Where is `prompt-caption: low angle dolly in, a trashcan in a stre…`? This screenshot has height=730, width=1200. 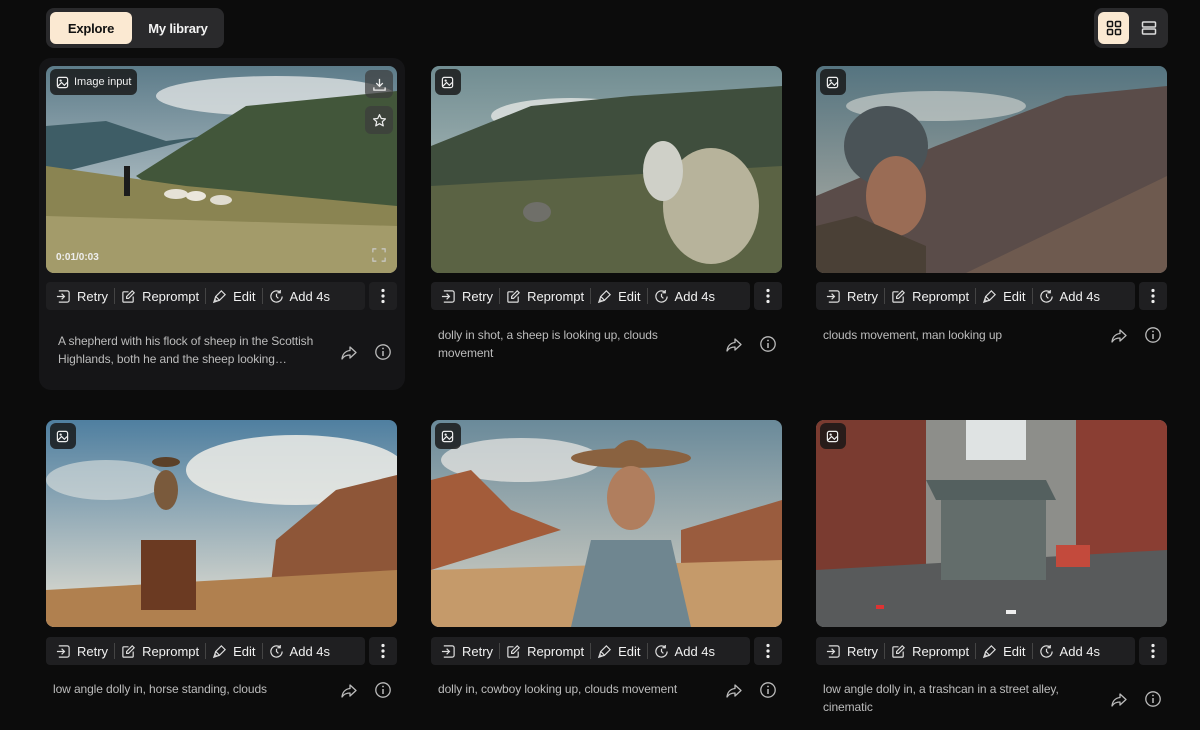 prompt-caption: low angle dolly in, a trashcan in a stre… is located at coordinates (941, 698).